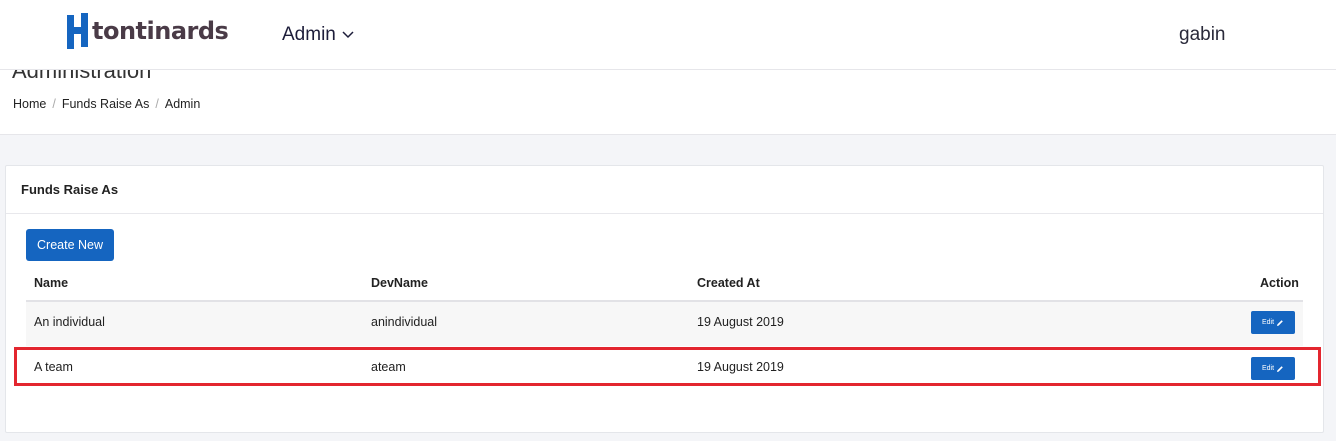 Image resolution: width=1336 pixels, height=441 pixels. Describe the element at coordinates (1279, 283) in the screenshot. I see `column-header-action: Action` at that location.